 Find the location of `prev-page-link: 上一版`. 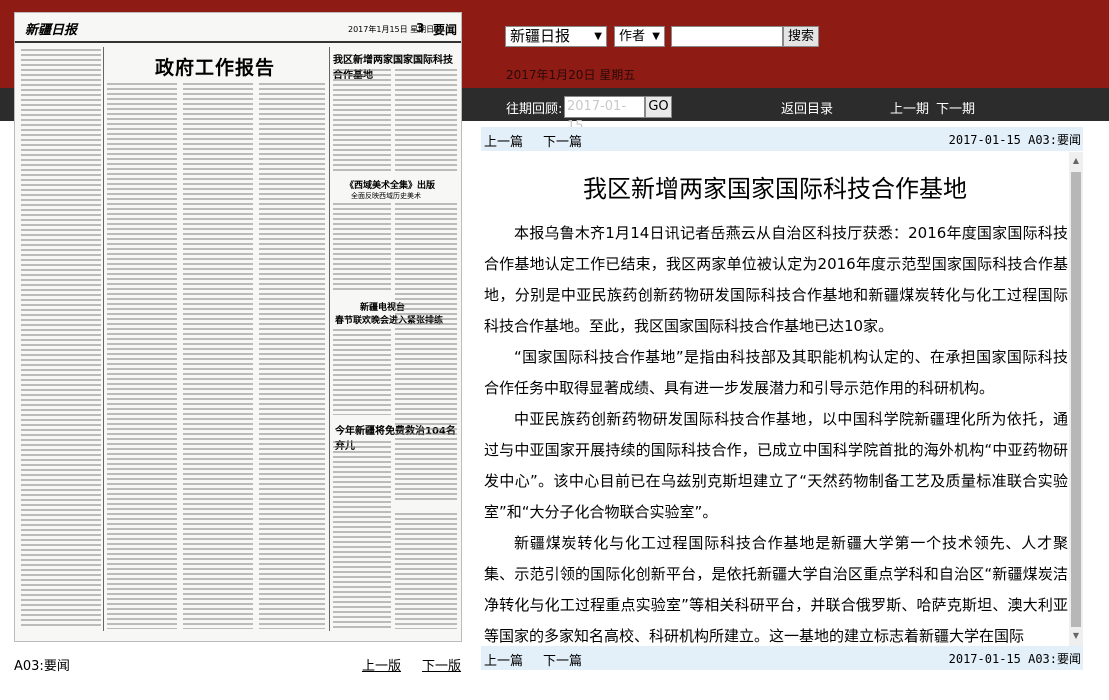

prev-page-link: 上一版 is located at coordinates (381, 664).